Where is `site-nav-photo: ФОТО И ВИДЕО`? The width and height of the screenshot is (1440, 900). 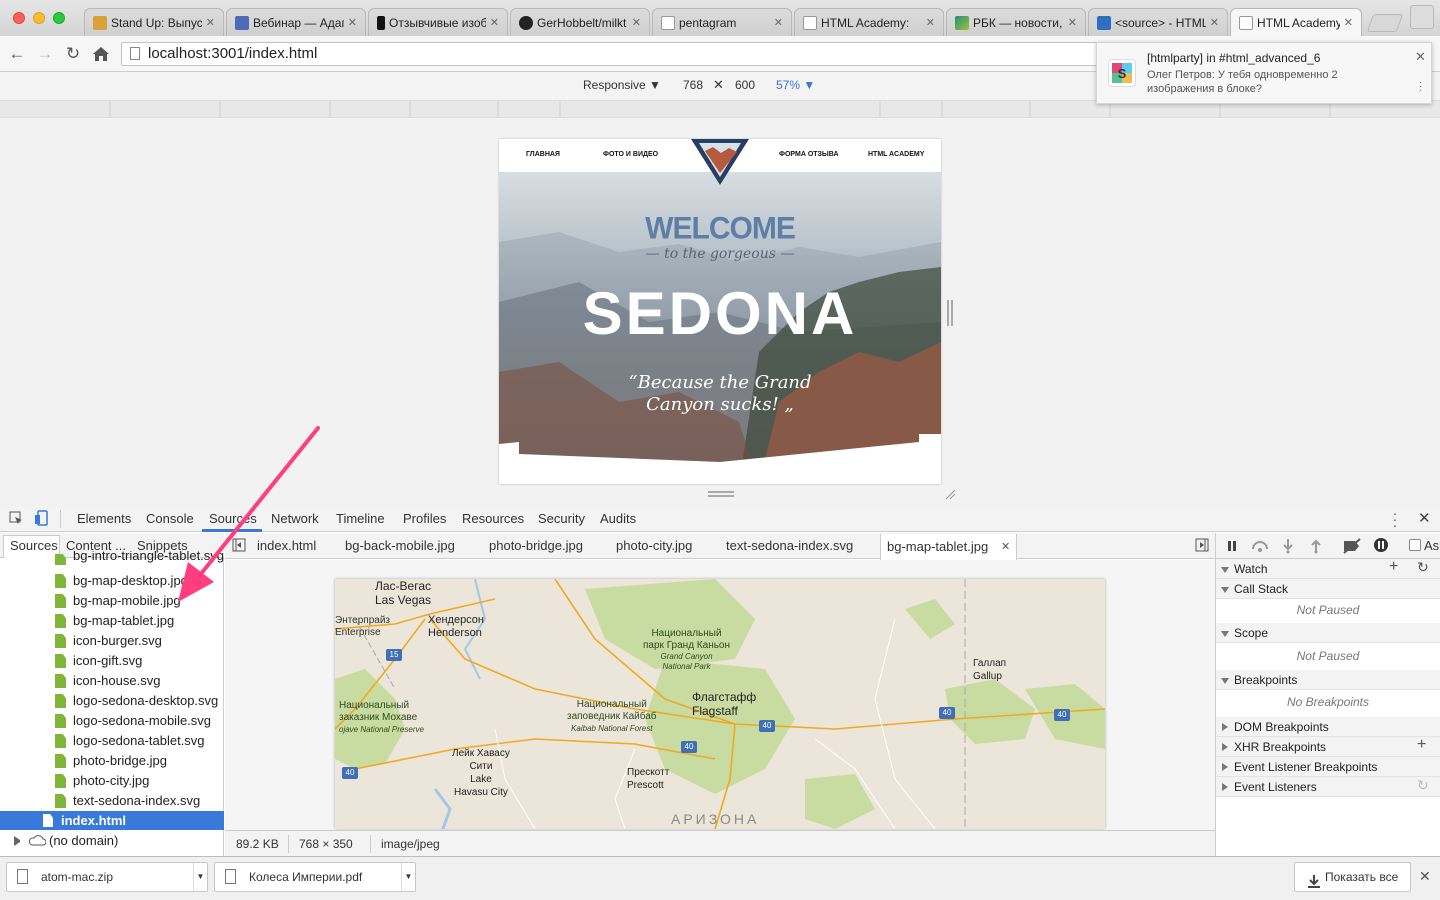
site-nav-photo: ФОТО И ВИДЕО is located at coordinates (630, 154).